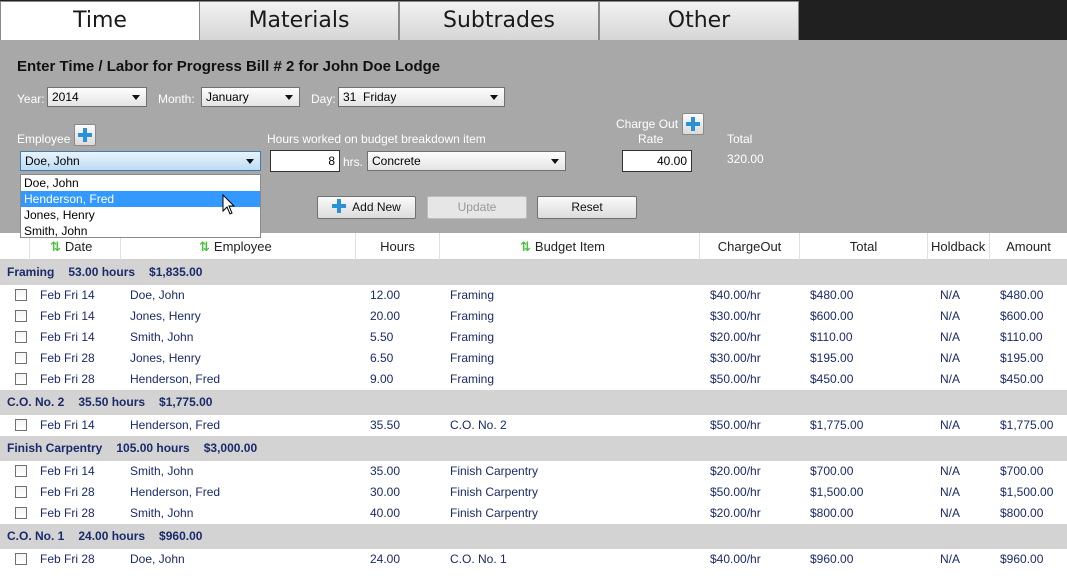  What do you see at coordinates (305, 161) in the screenshot?
I see `hours-input: 8` at bounding box center [305, 161].